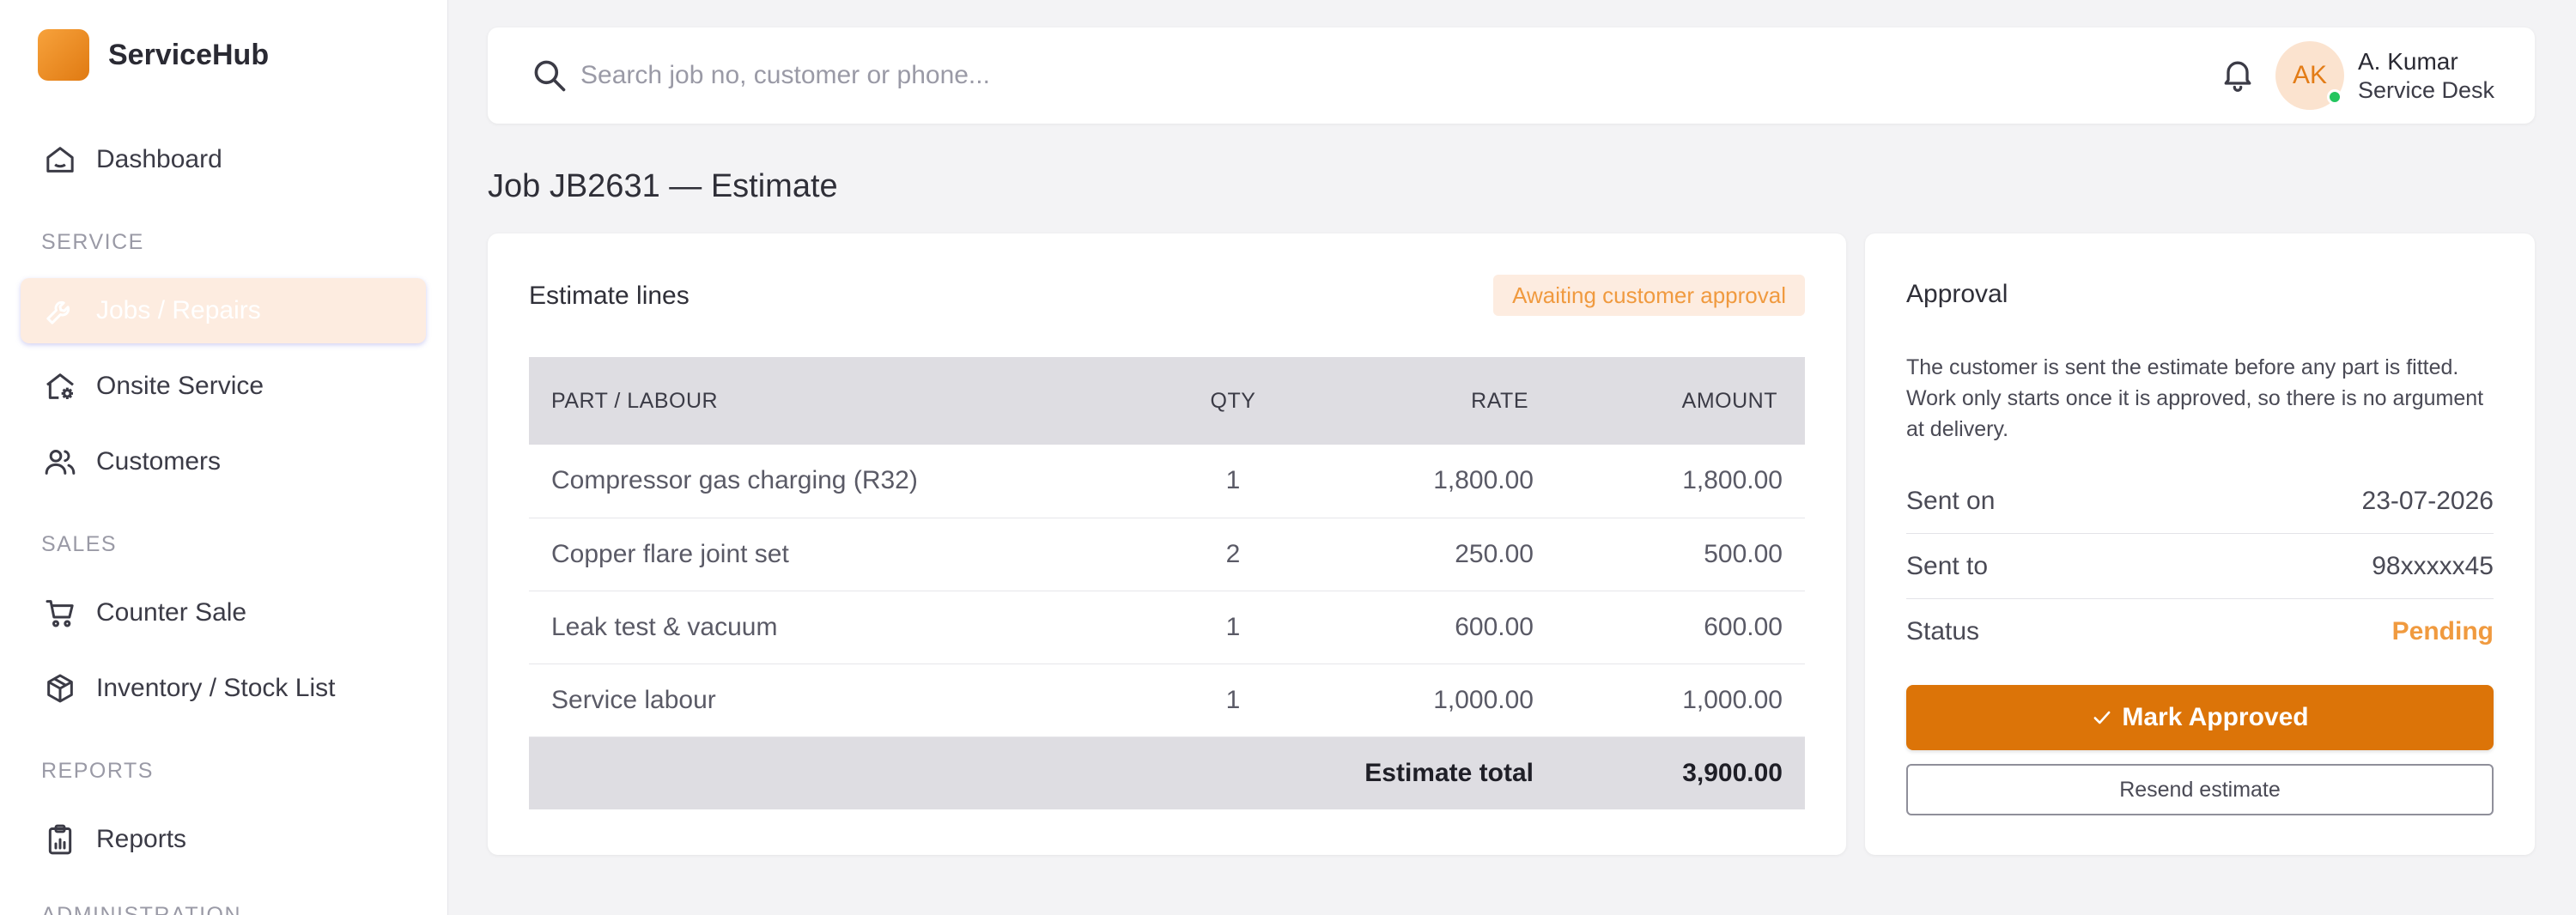 This screenshot has height=915, width=2576. What do you see at coordinates (58, 312) in the screenshot?
I see `wrench-icon` at bounding box center [58, 312].